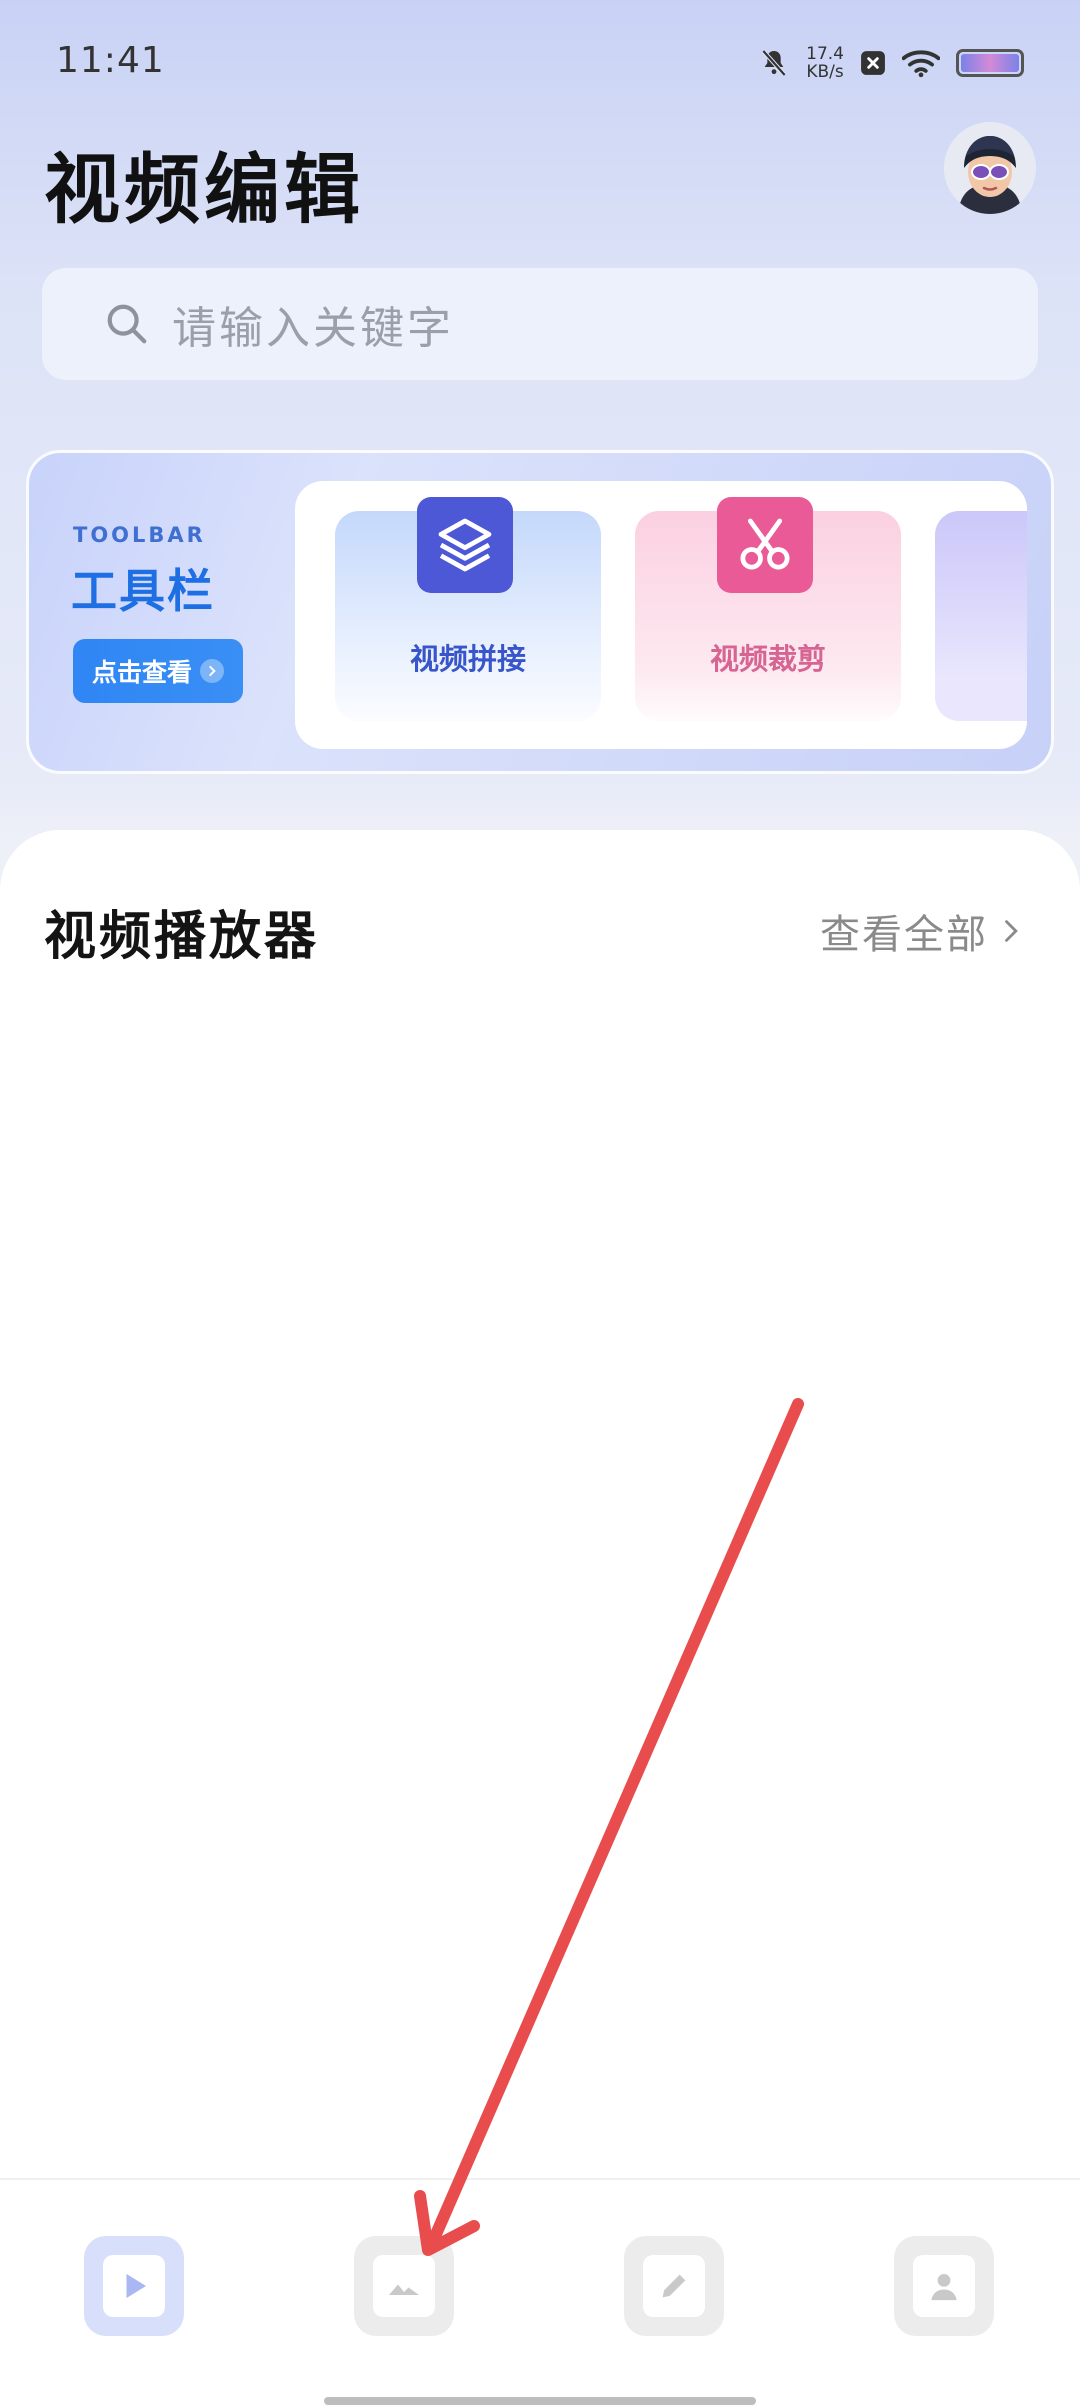  I want to click on image-icon, so click(404, 2289).